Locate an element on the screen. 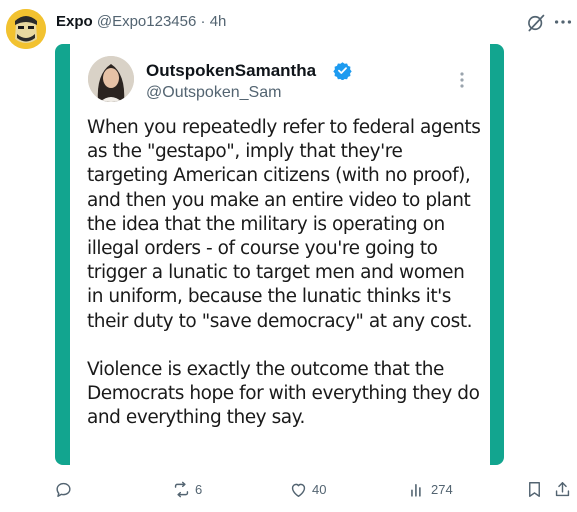 The width and height of the screenshot is (577, 512). verified-badge-icon is located at coordinates (342, 71).